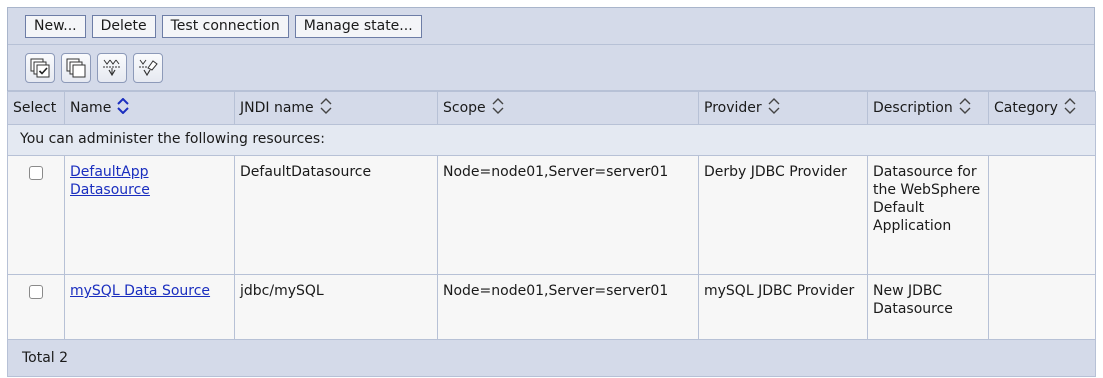  I want to click on name-cell: DefaultApp Datasource, so click(149, 215).